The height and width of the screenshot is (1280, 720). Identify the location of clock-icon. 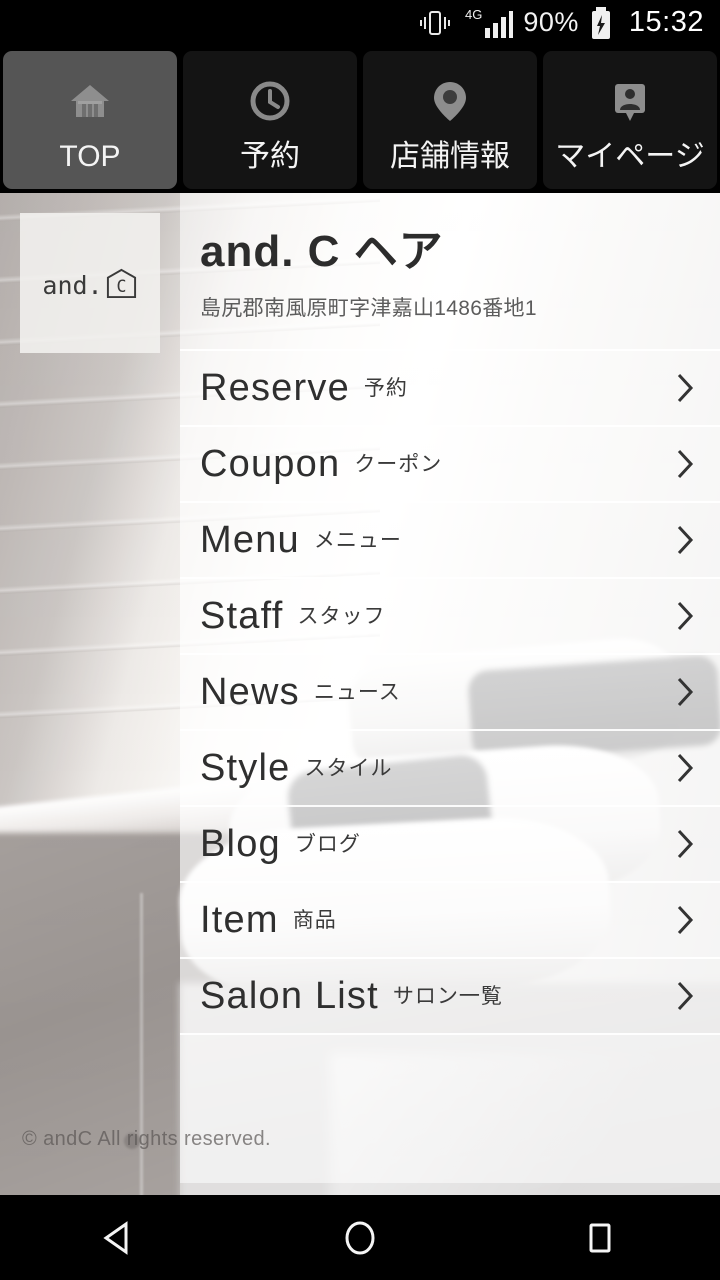
(270, 101).